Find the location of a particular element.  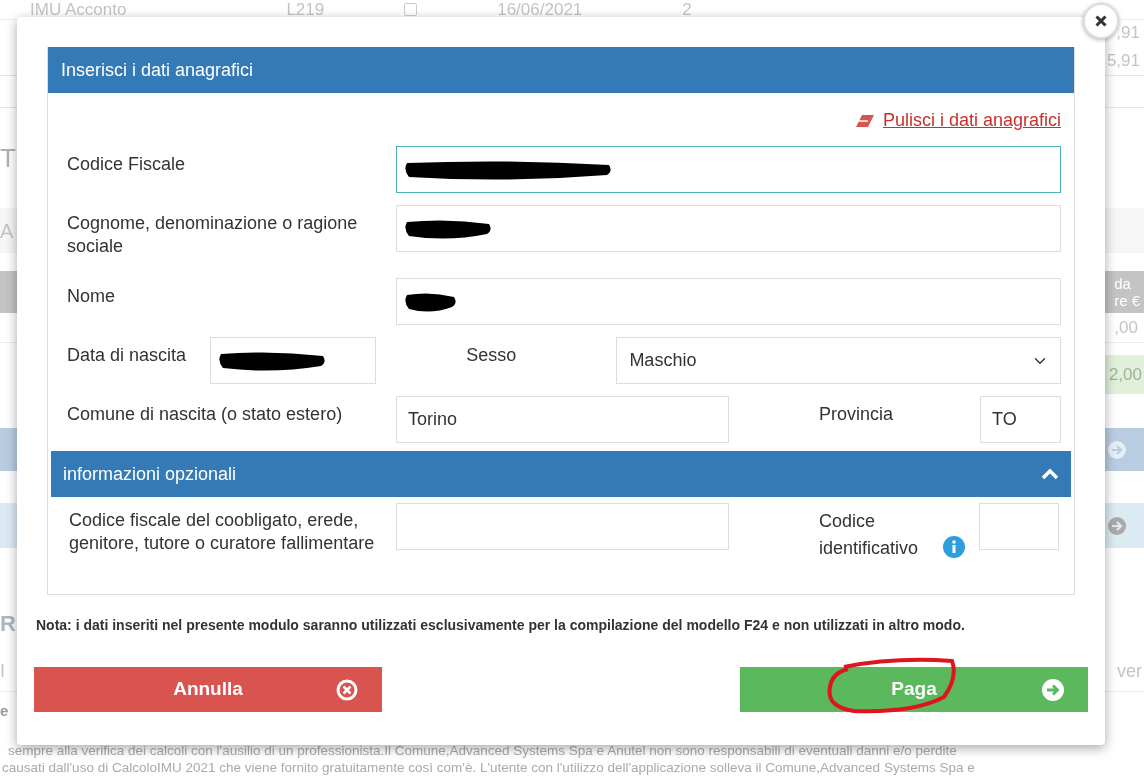

section-title: informazioni opzionali is located at coordinates (150, 474).